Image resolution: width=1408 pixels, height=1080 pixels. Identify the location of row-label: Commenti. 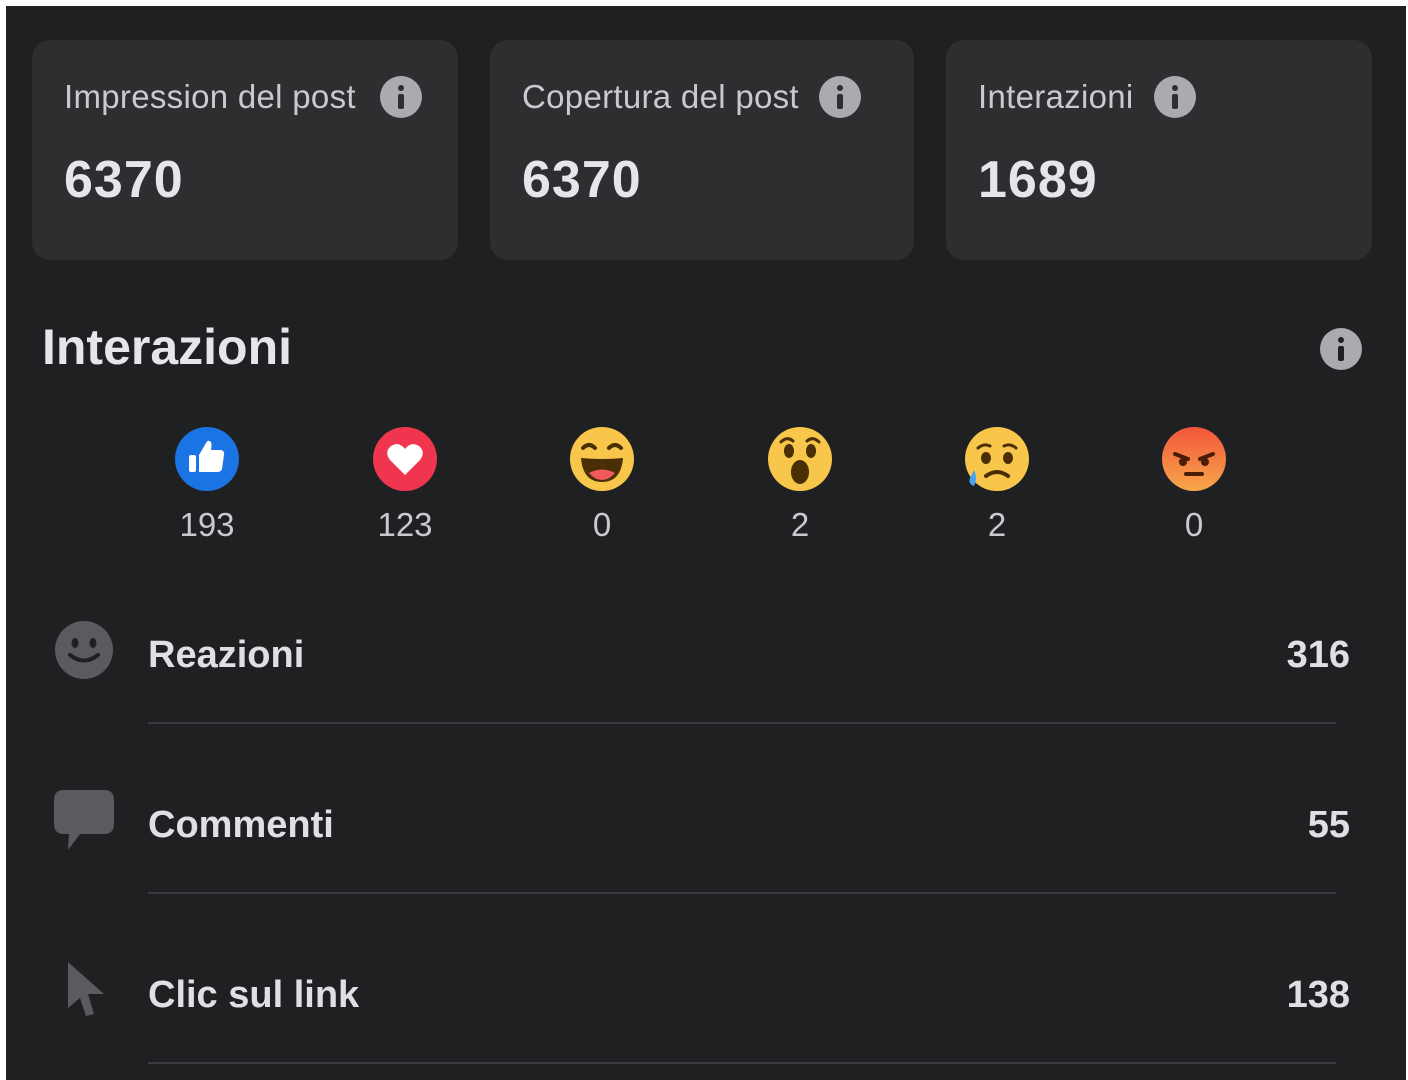
(241, 825).